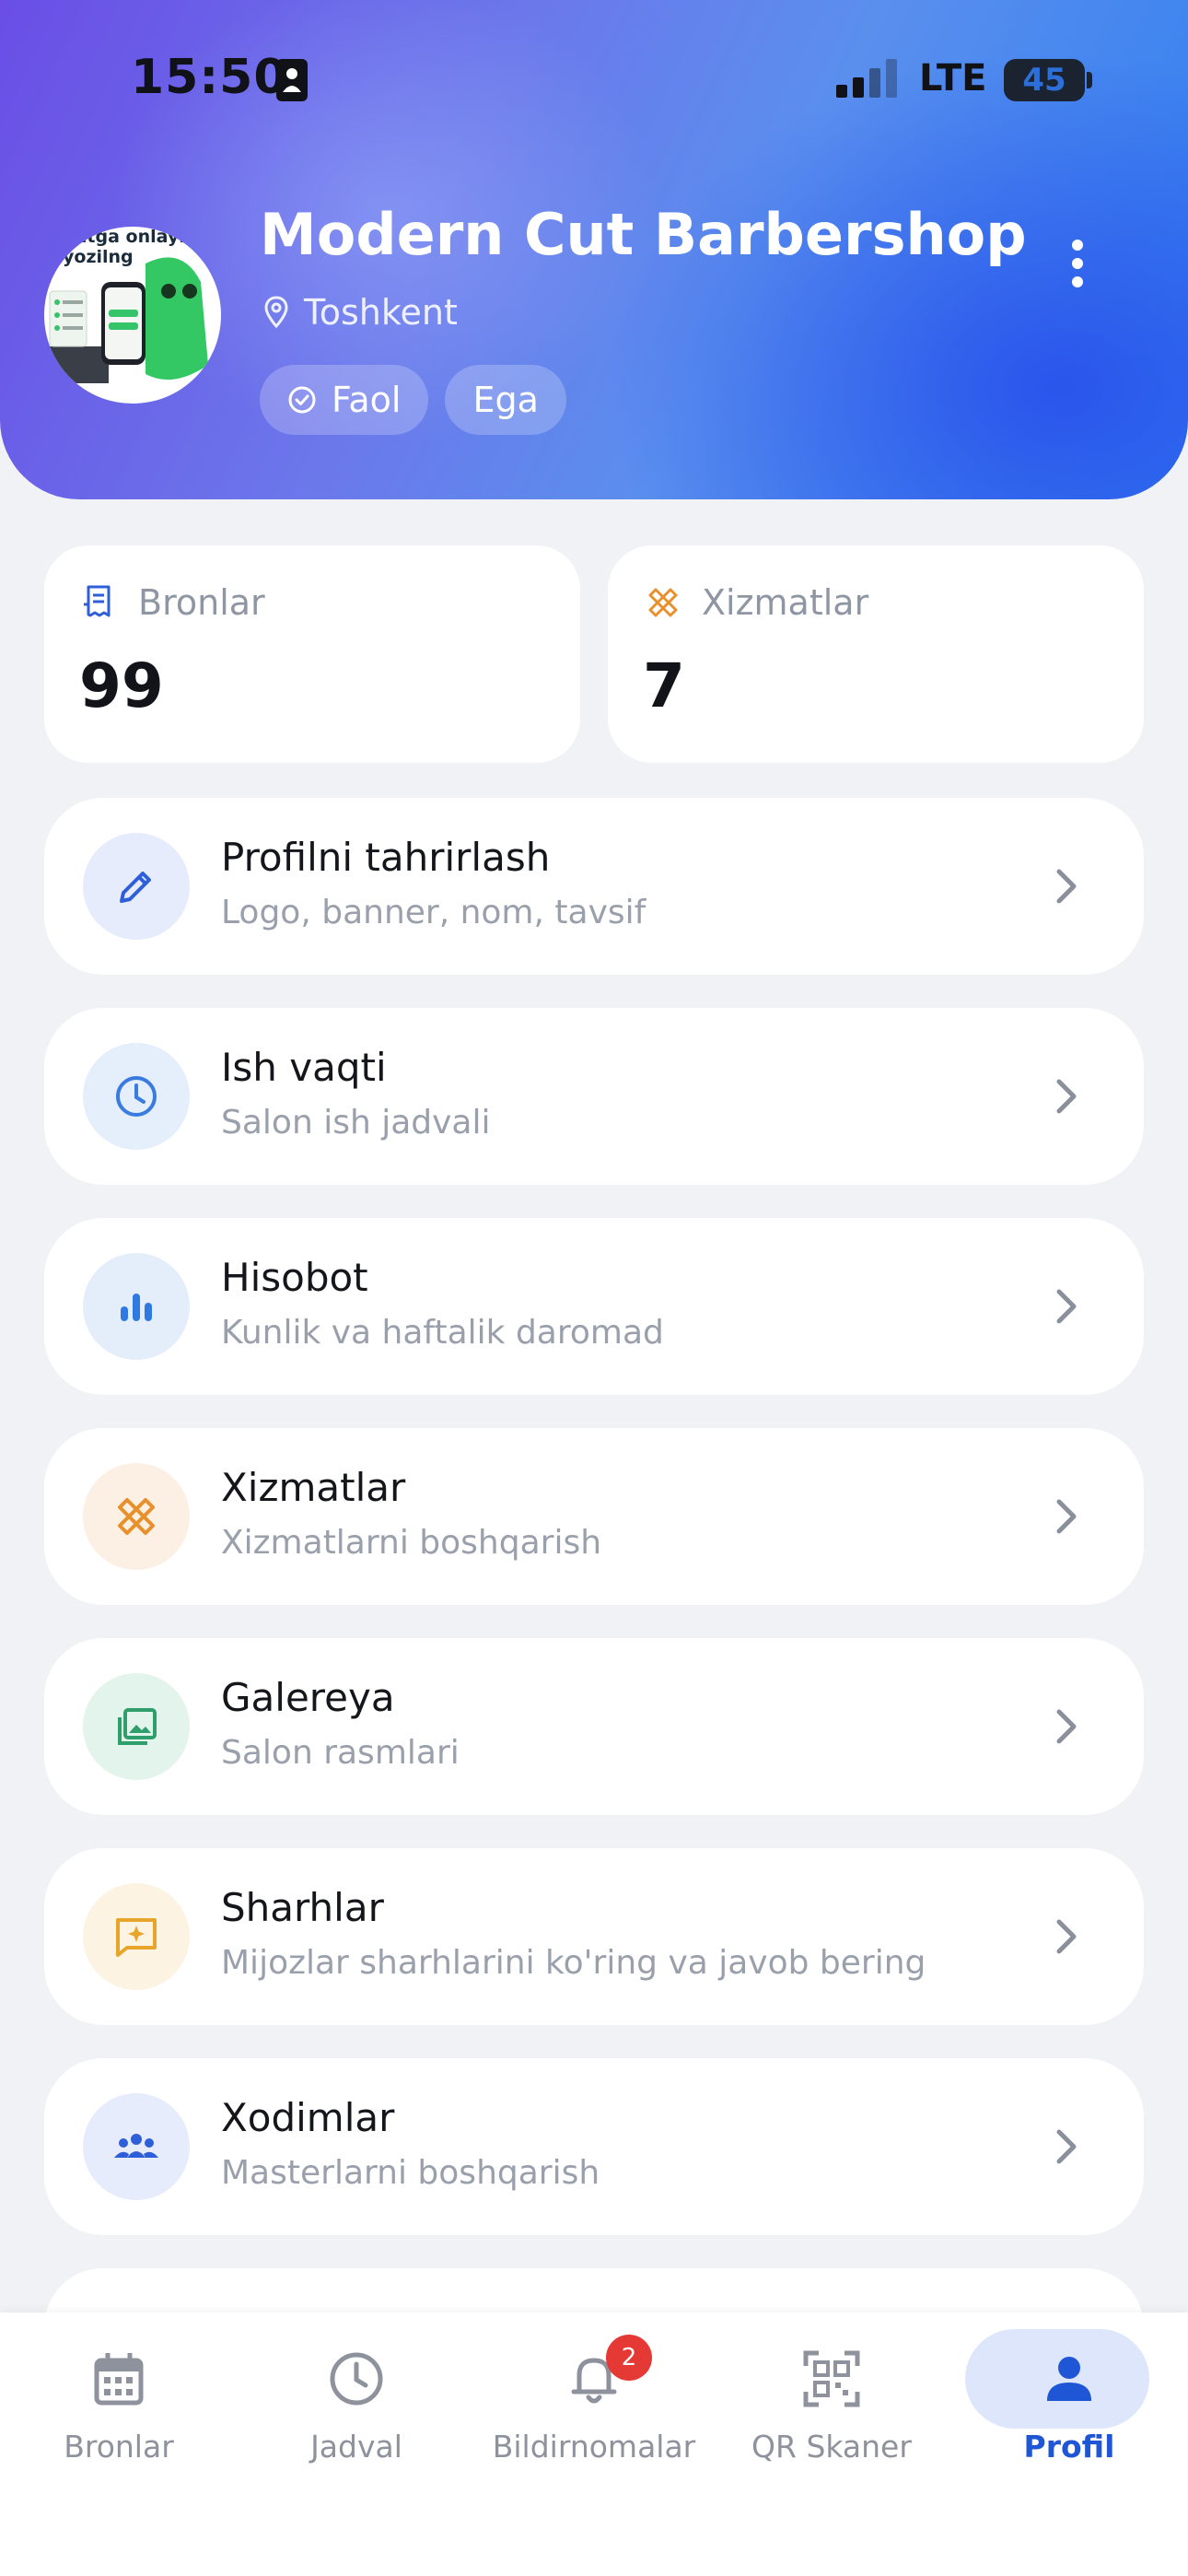 This screenshot has height=2576, width=1188. I want to click on avatar: batga onlayn yozilng, so click(132, 315).